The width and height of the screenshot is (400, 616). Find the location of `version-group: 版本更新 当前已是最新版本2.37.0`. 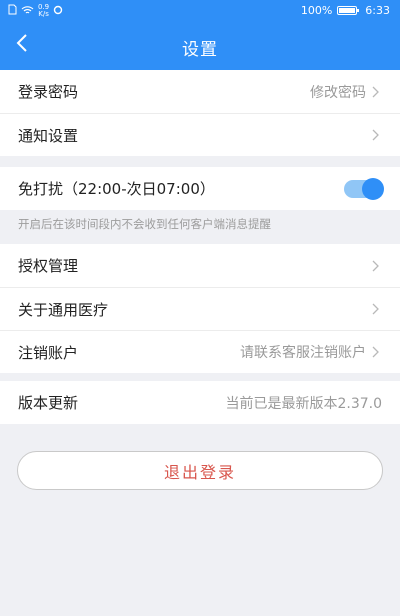

version-group: 版本更新 当前已是最新版本2.37.0 is located at coordinates (200, 402).